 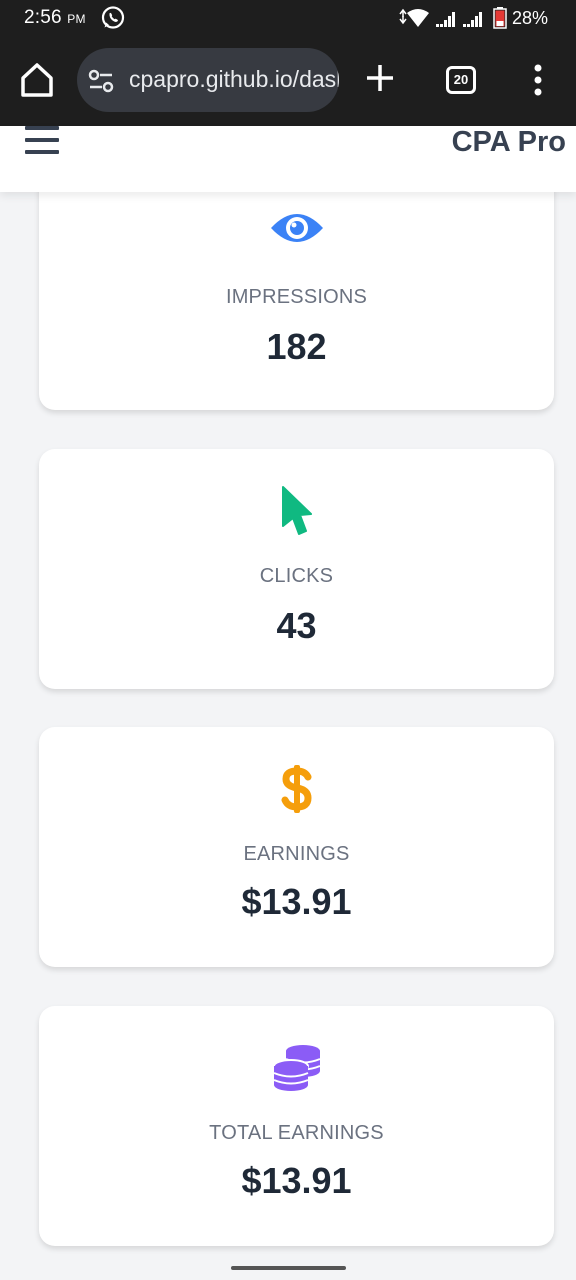 I want to click on brand-title: CPA Pro, so click(x=509, y=142).